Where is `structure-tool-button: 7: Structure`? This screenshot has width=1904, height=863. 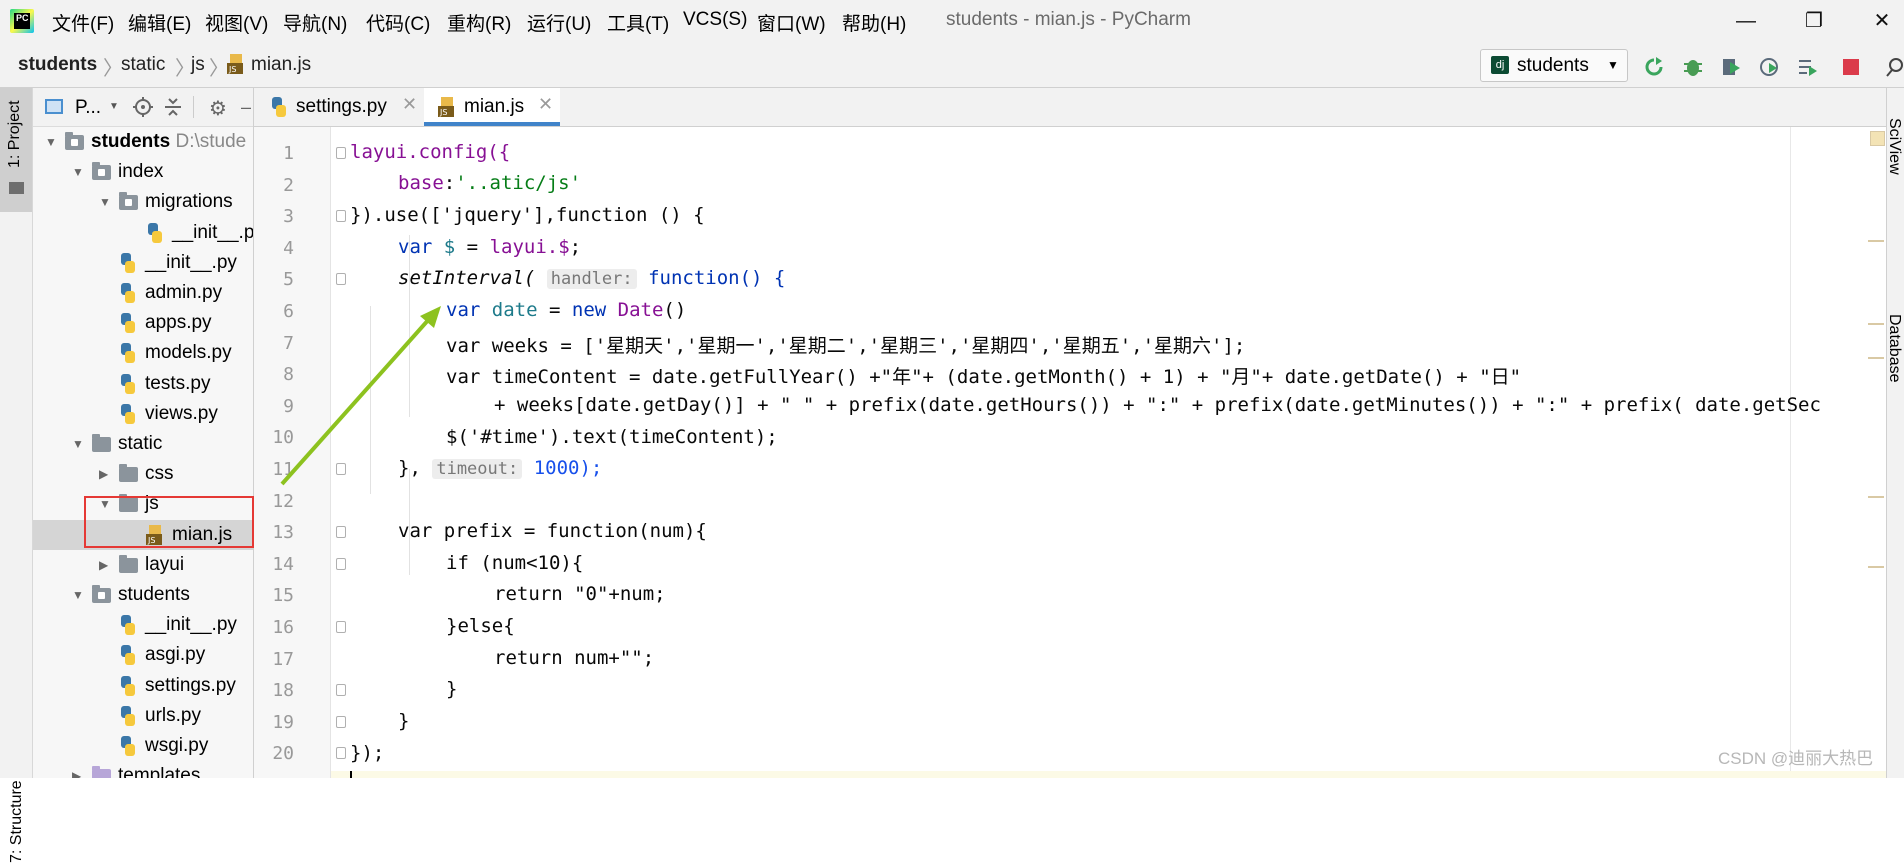 structure-tool-button: 7: Structure is located at coordinates (17, 821).